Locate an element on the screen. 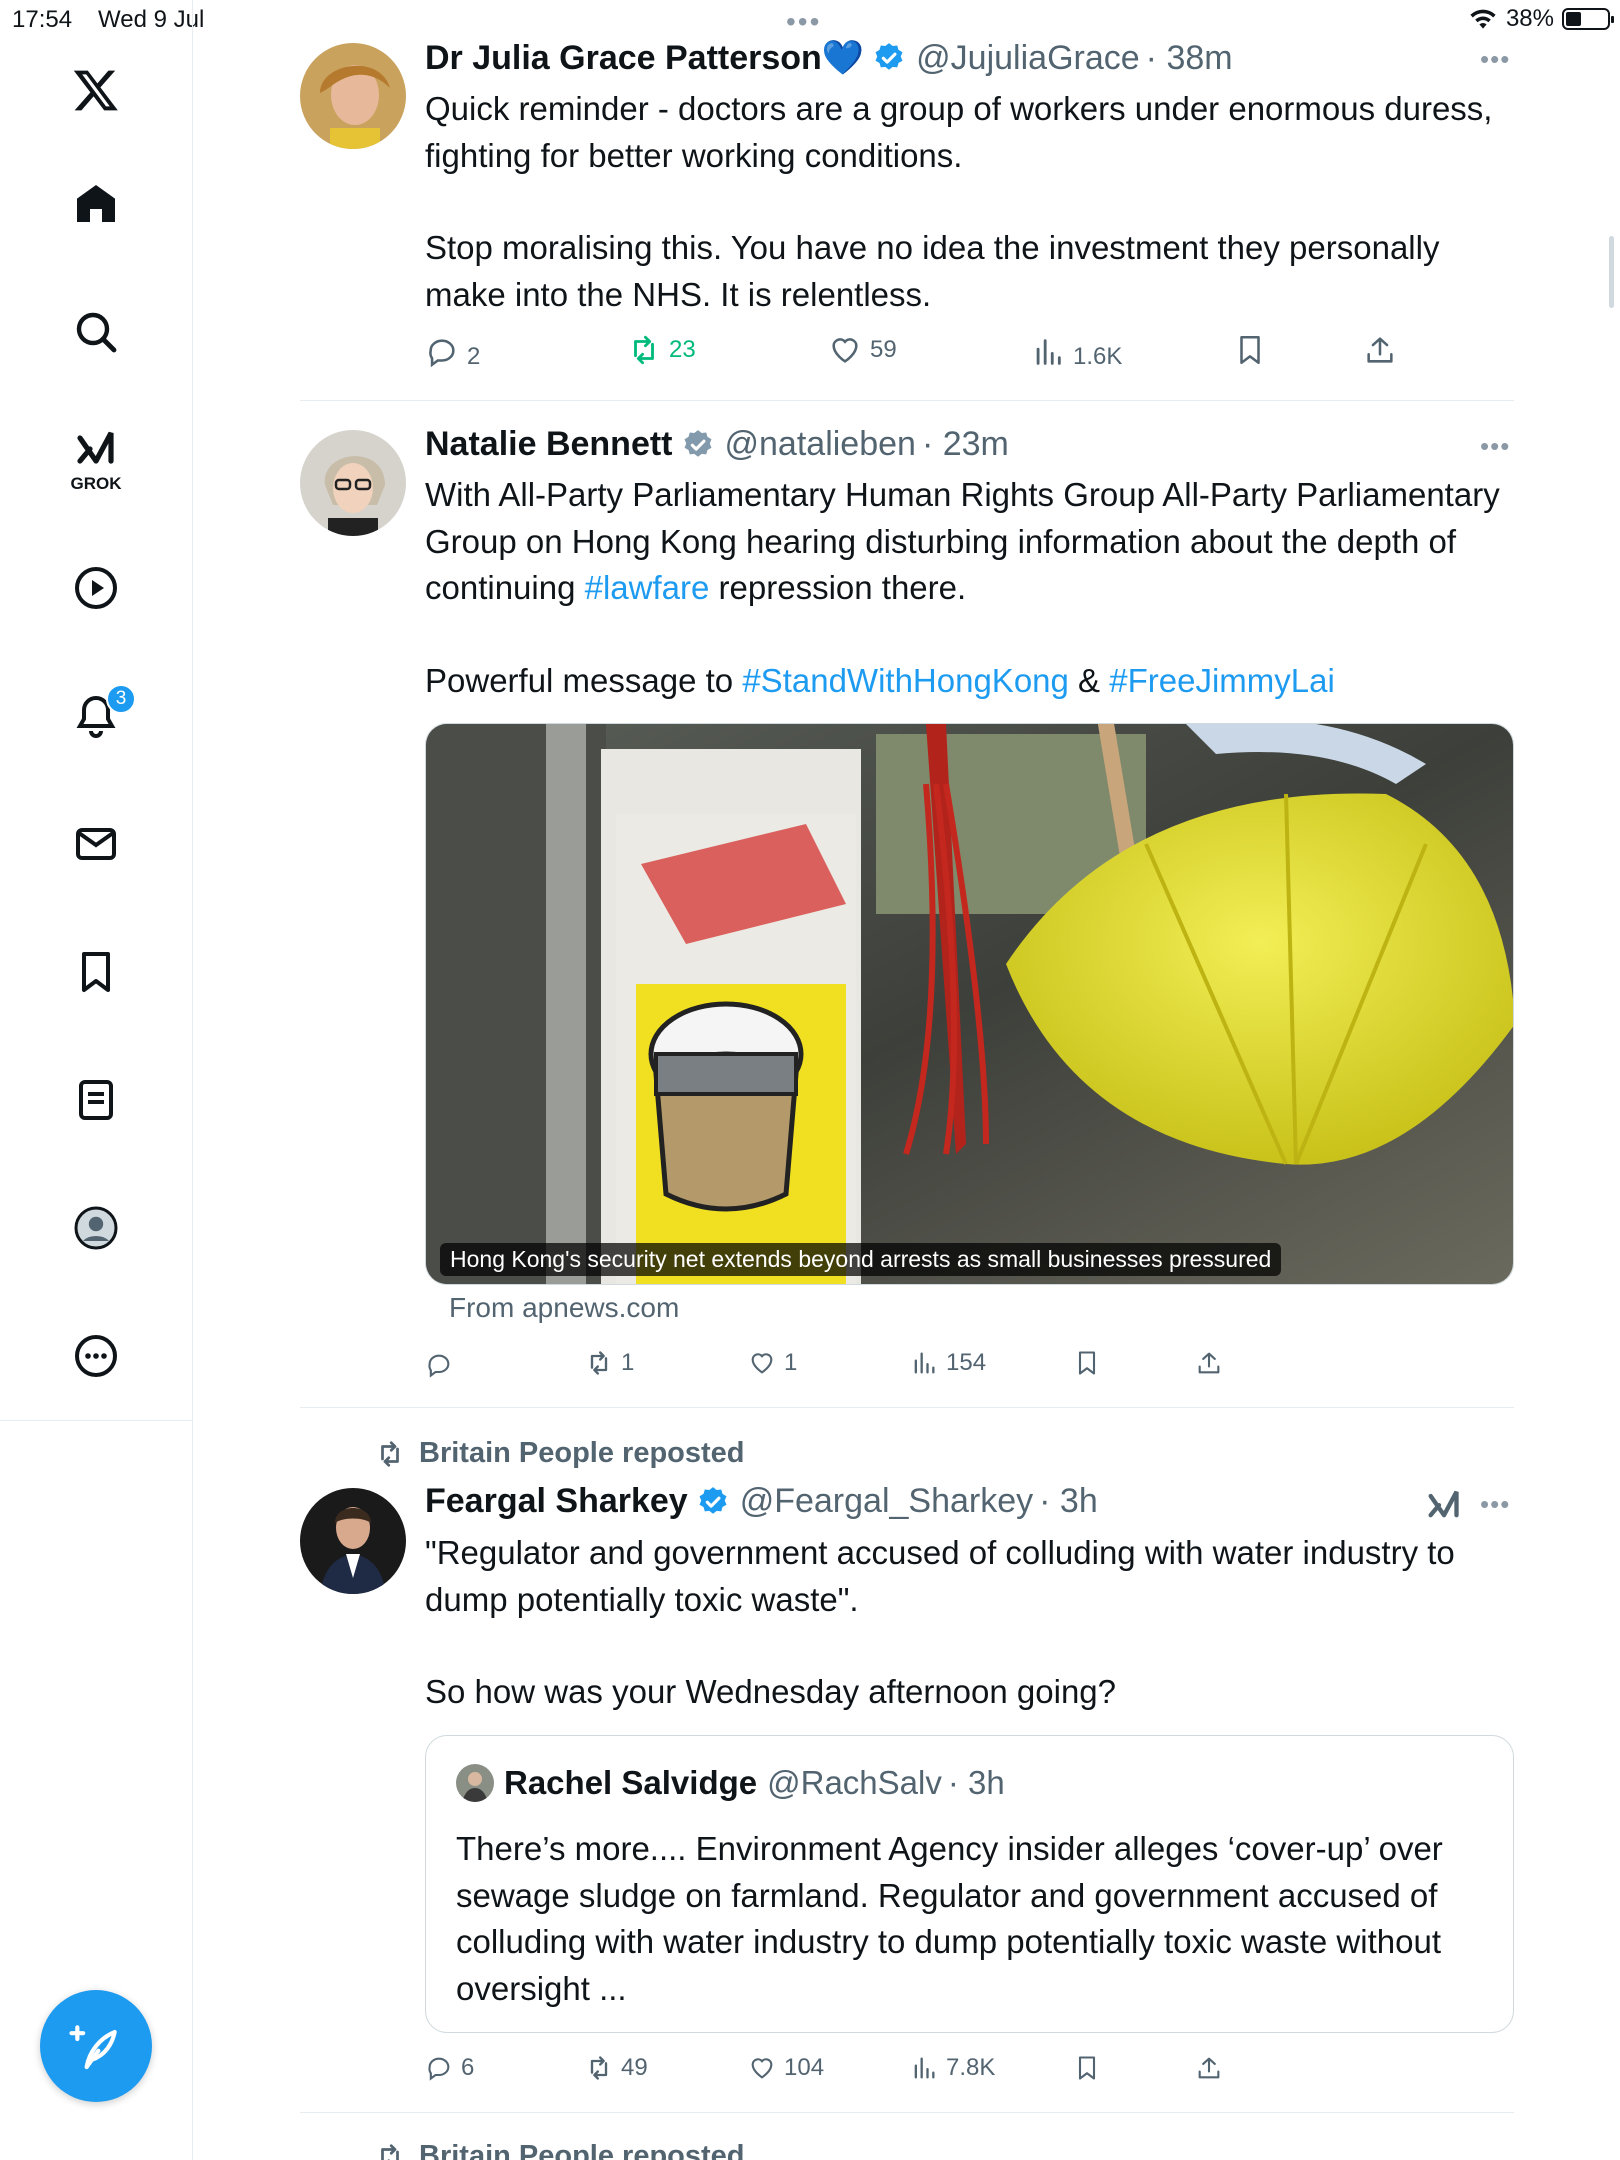  tweet-time: · 3h is located at coordinates (1068, 1501).